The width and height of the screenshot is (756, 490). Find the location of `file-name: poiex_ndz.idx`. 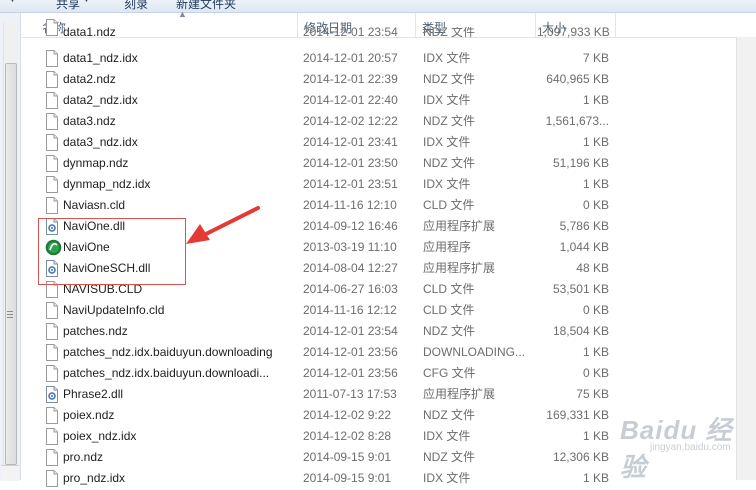

file-name: poiex_ndz.idx is located at coordinates (100, 436).